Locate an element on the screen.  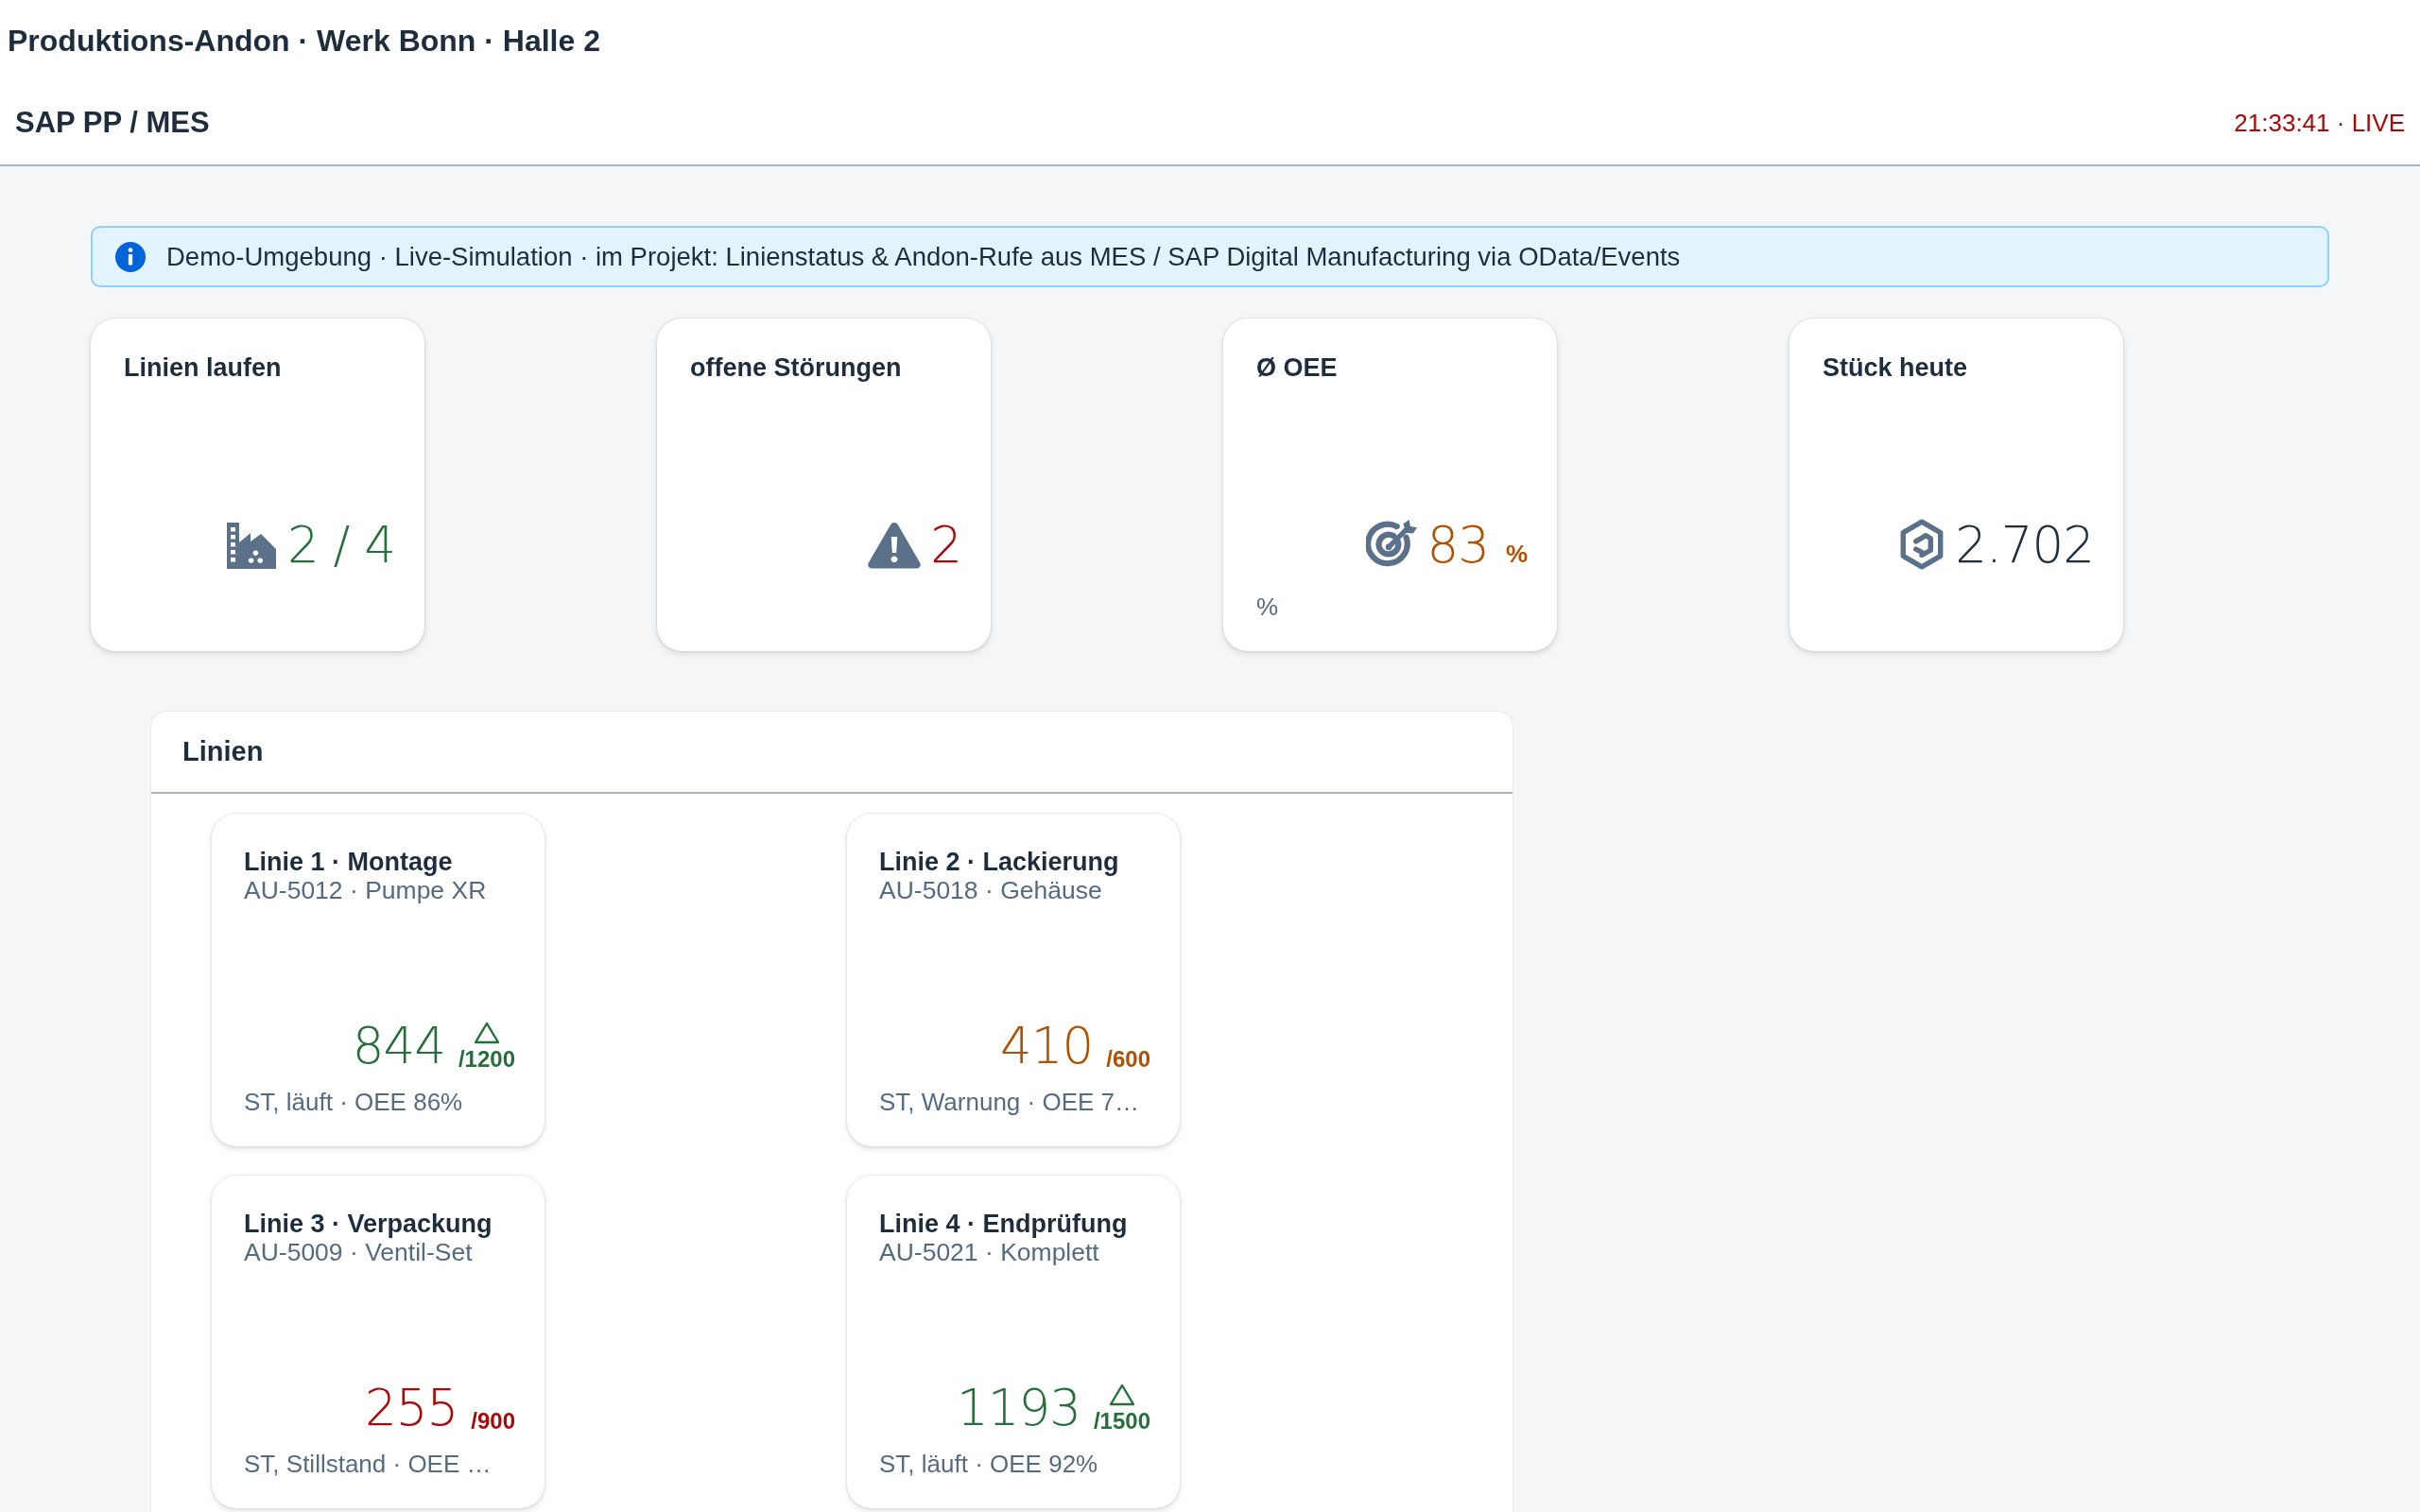
kpi-title: Ø OEE is located at coordinates (1297, 367).